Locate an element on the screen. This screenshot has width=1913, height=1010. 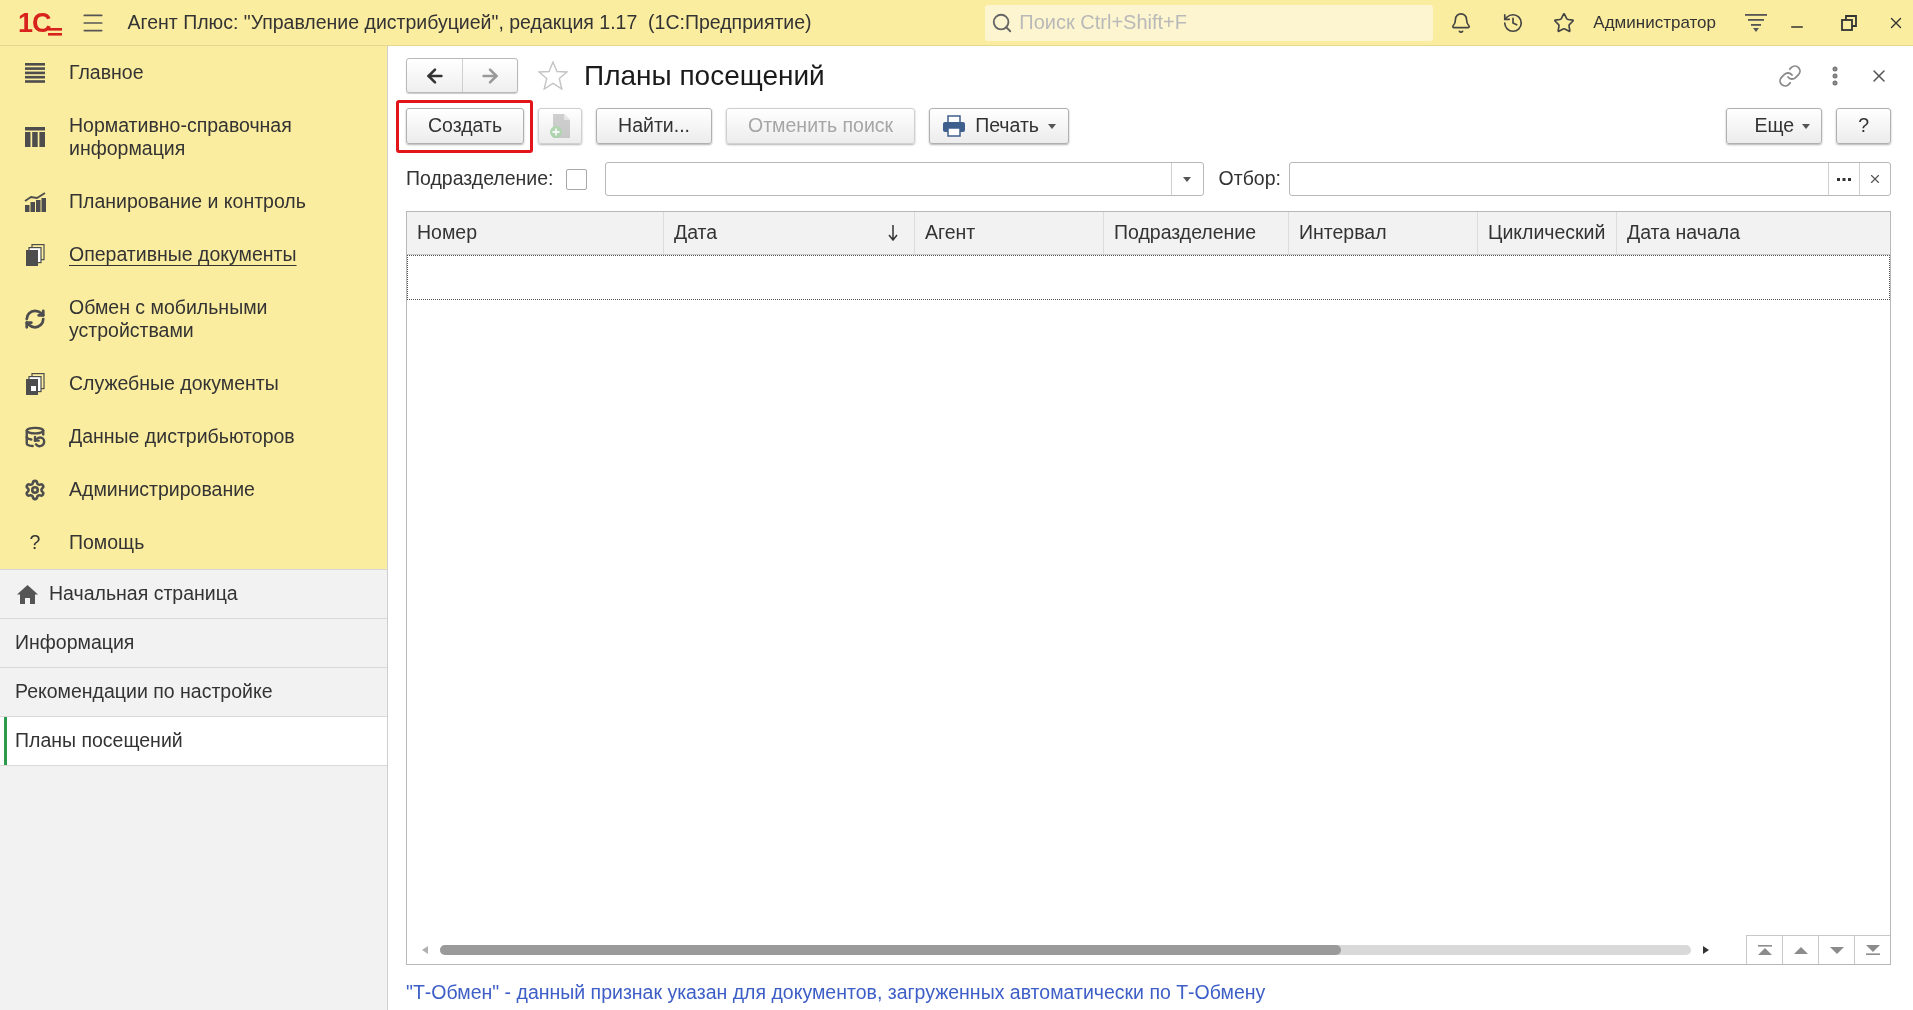
restore-icon is located at coordinates (1849, 22).